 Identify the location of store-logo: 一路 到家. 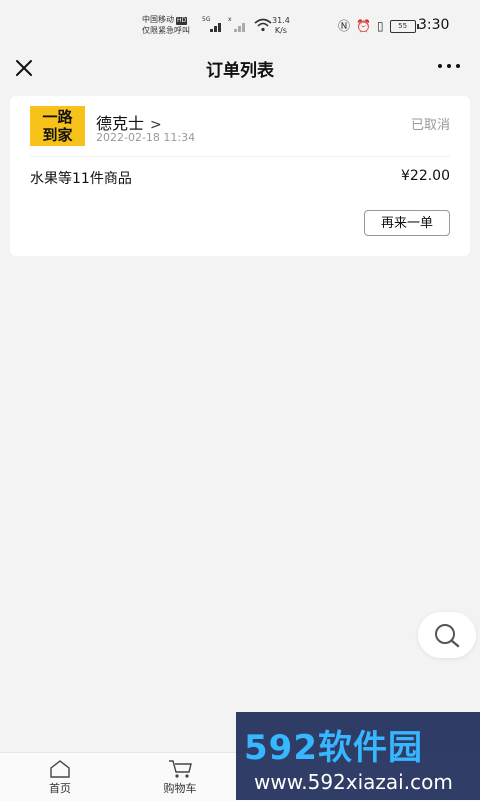
(57, 126).